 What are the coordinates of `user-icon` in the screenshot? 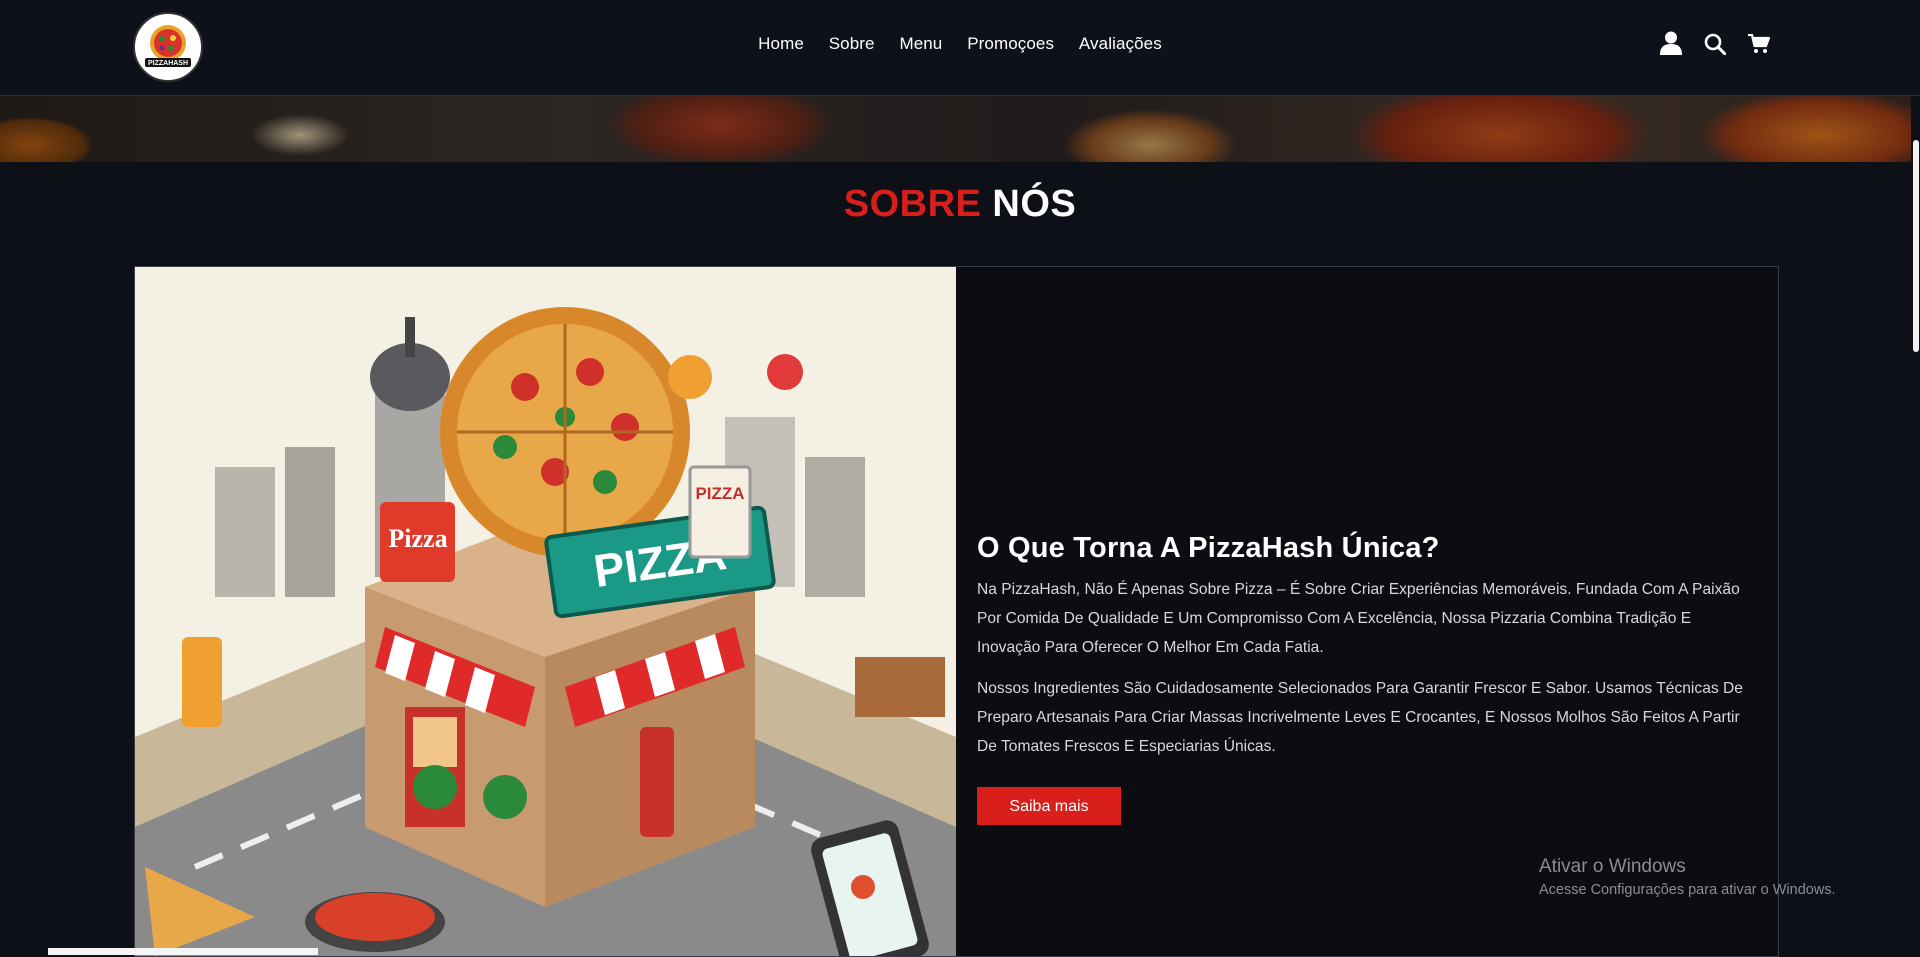 It's located at (1671, 43).